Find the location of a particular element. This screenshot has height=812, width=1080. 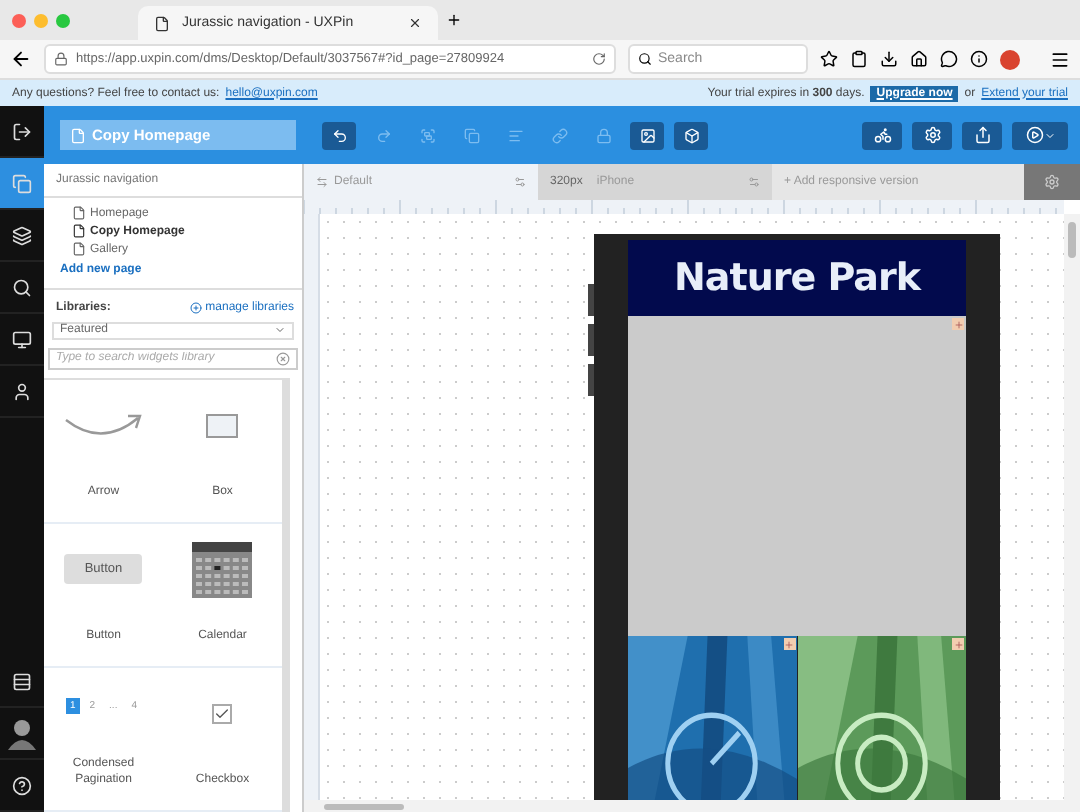

header-title: Nature Park is located at coordinates (797, 278).